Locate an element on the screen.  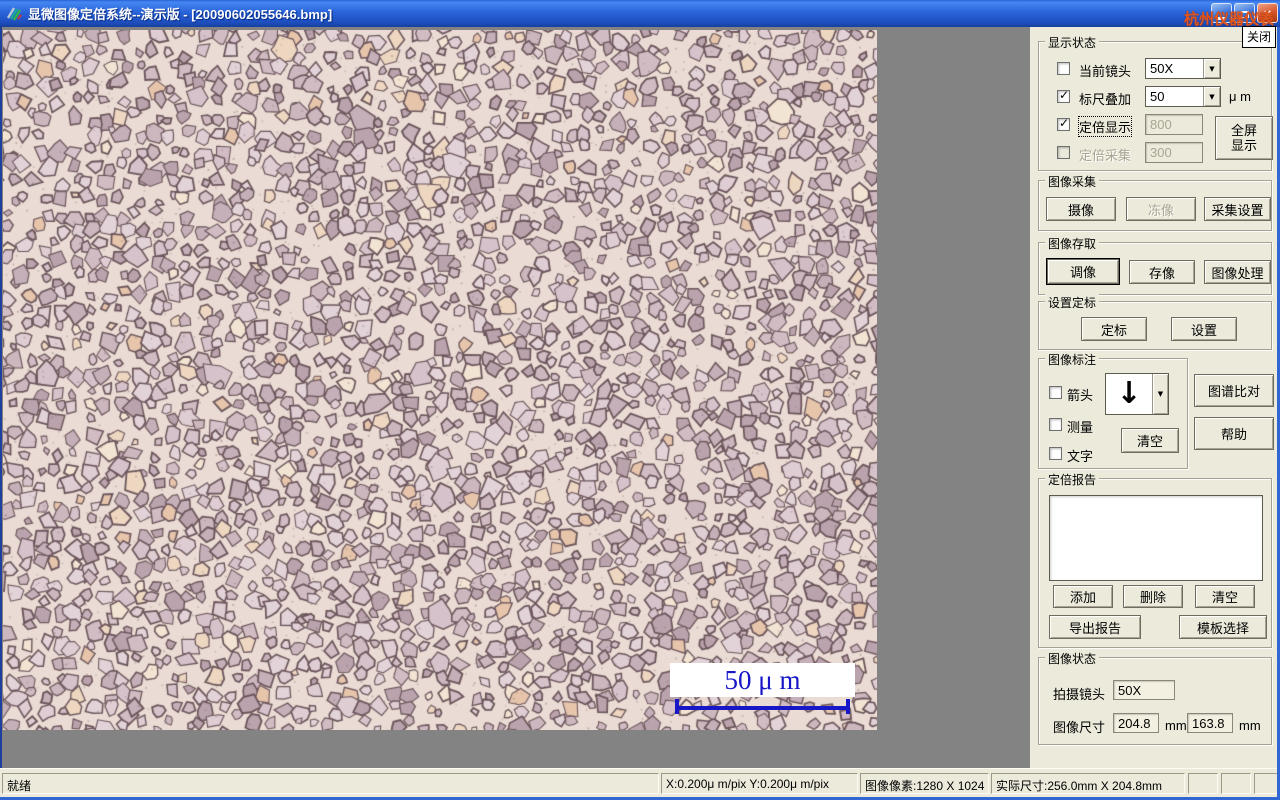
group-image-status: 图像状态 拍摄镜头 50X 图像尺寸 204.8 mm 163.8 mm is located at coordinates (1155, 697).